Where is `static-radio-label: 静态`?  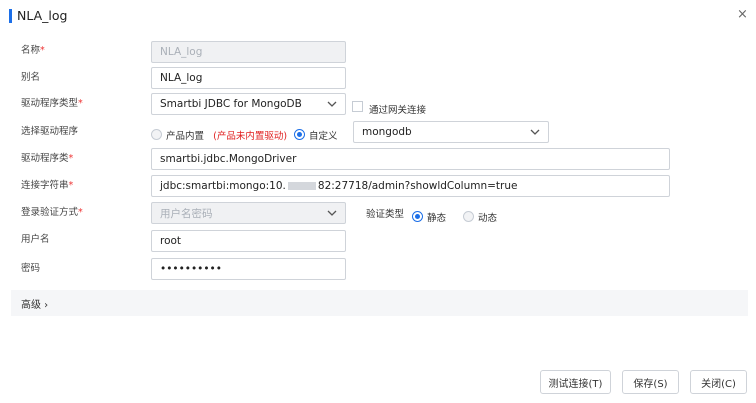
static-radio-label: 静态 is located at coordinates (437, 218).